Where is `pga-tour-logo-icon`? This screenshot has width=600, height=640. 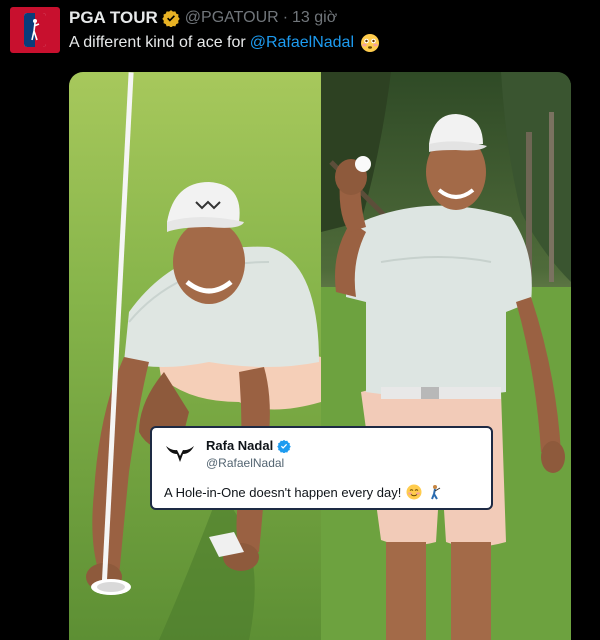 pga-tour-logo-icon is located at coordinates (35, 30).